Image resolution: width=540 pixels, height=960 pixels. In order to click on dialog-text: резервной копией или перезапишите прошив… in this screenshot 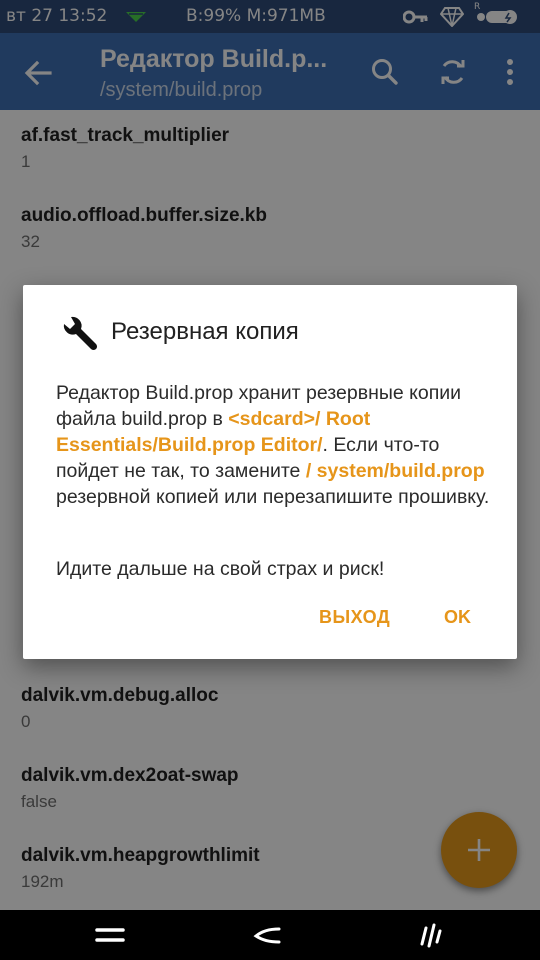, I will do `click(273, 497)`.